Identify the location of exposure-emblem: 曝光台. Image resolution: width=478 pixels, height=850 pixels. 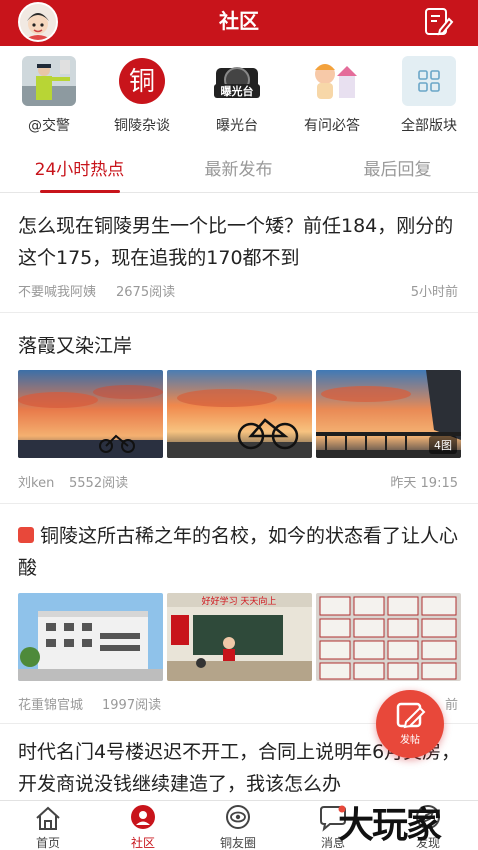
(237, 81).